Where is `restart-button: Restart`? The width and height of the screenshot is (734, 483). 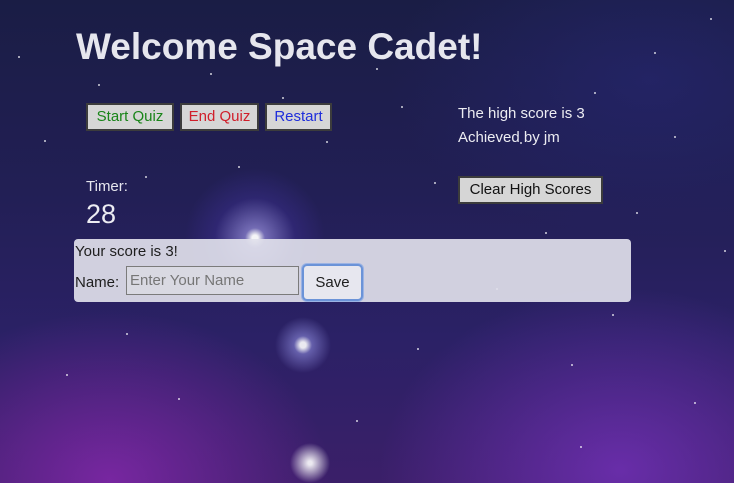
restart-button: Restart is located at coordinates (298, 117).